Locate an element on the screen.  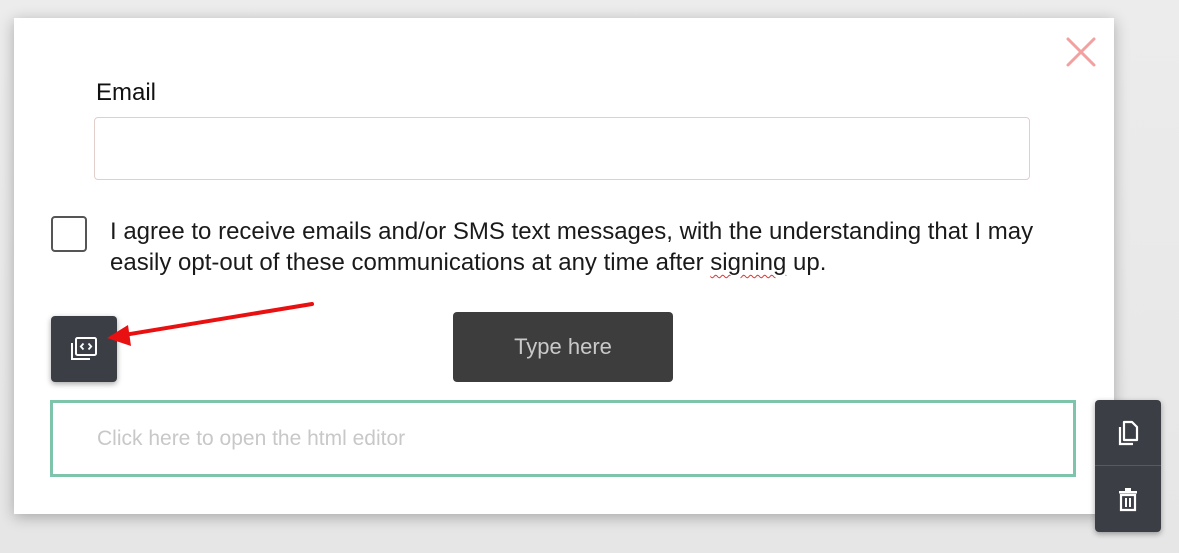
block-toolbar is located at coordinates (1128, 466).